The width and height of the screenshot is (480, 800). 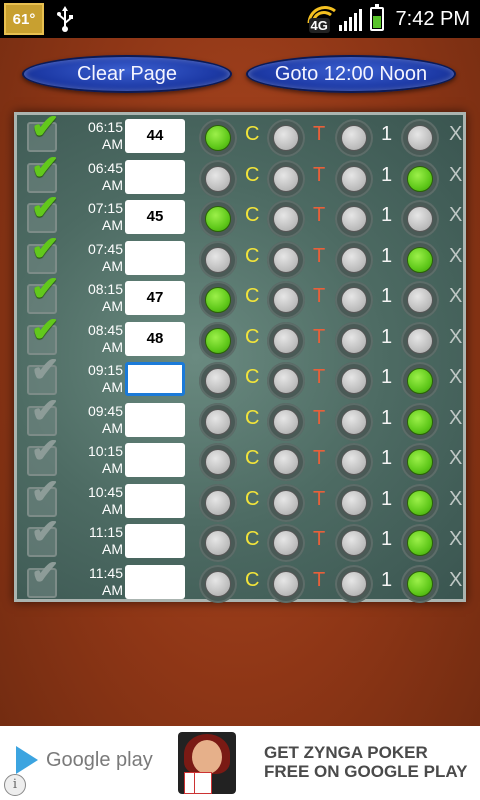 What do you see at coordinates (100, 582) in the screenshot?
I see `row-time: 11:45 AM` at bounding box center [100, 582].